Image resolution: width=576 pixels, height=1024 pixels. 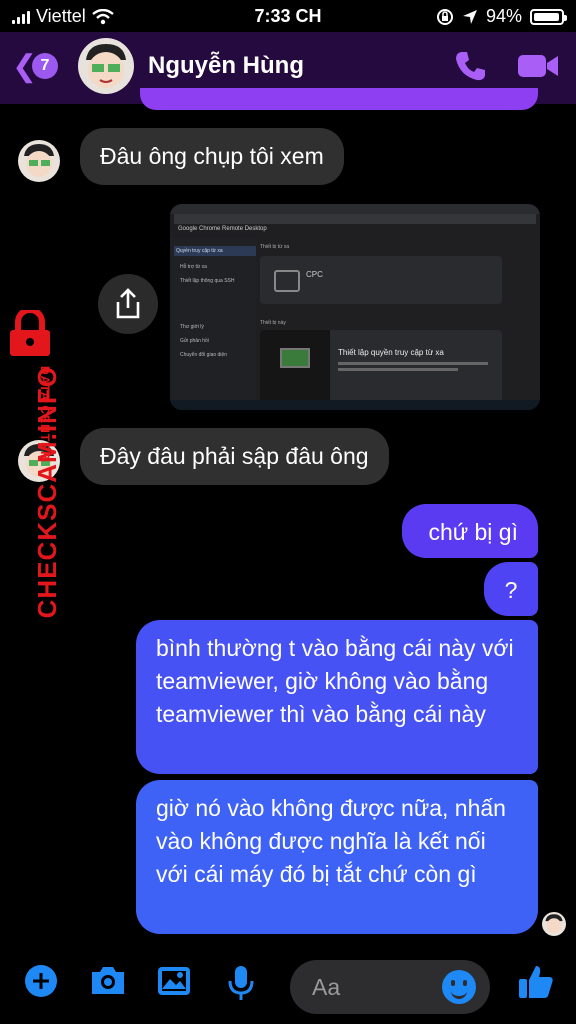 What do you see at coordinates (288, 988) in the screenshot?
I see `message-composer: Aa` at bounding box center [288, 988].